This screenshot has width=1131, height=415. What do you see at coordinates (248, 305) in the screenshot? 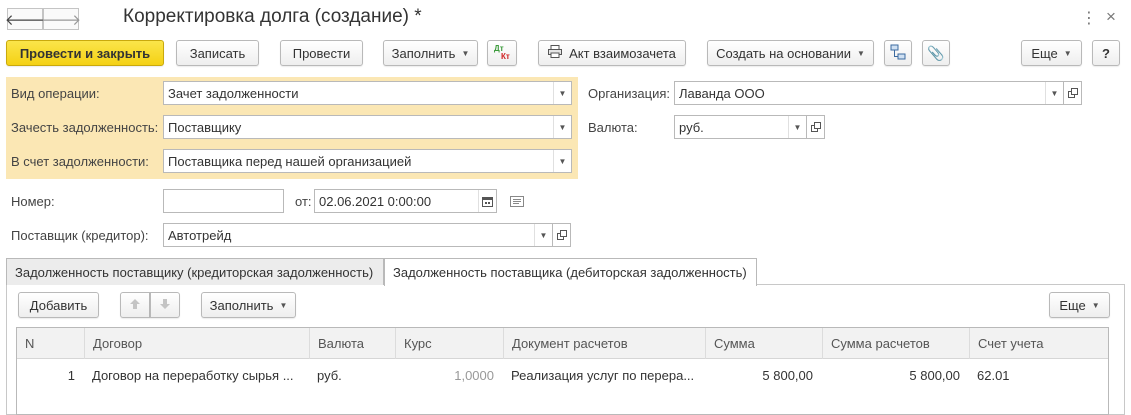
I see `table-fill-dropdown-button: Заполнить ▼` at bounding box center [248, 305].